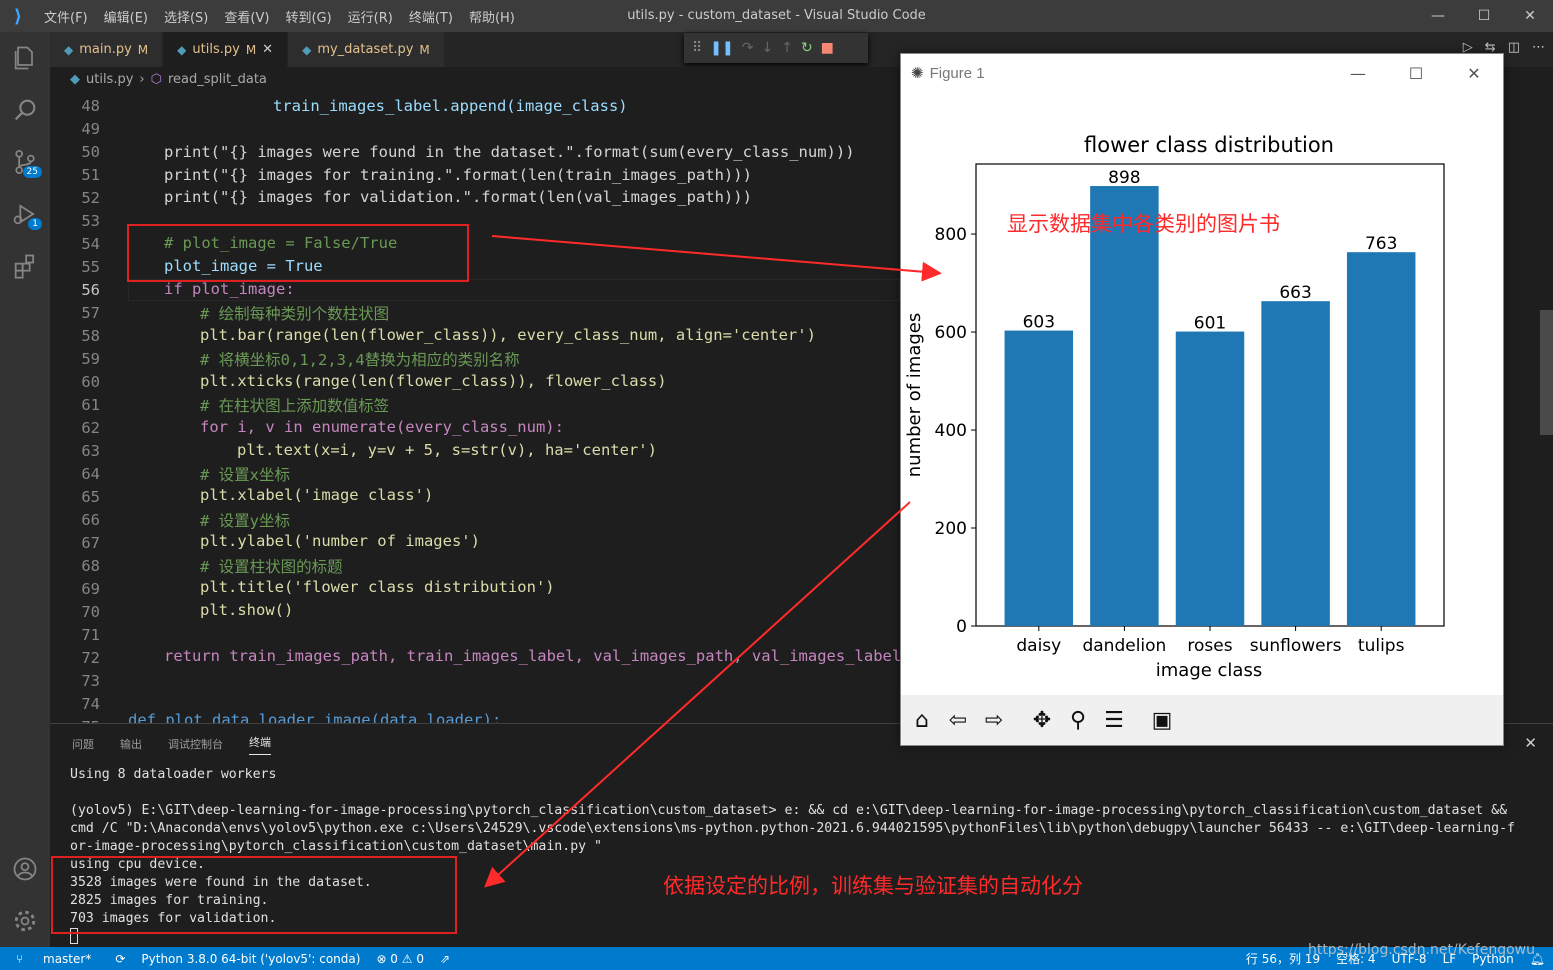  Describe the element at coordinates (1381, 646) in the screenshot. I see `x-tick-label: tulips` at that location.